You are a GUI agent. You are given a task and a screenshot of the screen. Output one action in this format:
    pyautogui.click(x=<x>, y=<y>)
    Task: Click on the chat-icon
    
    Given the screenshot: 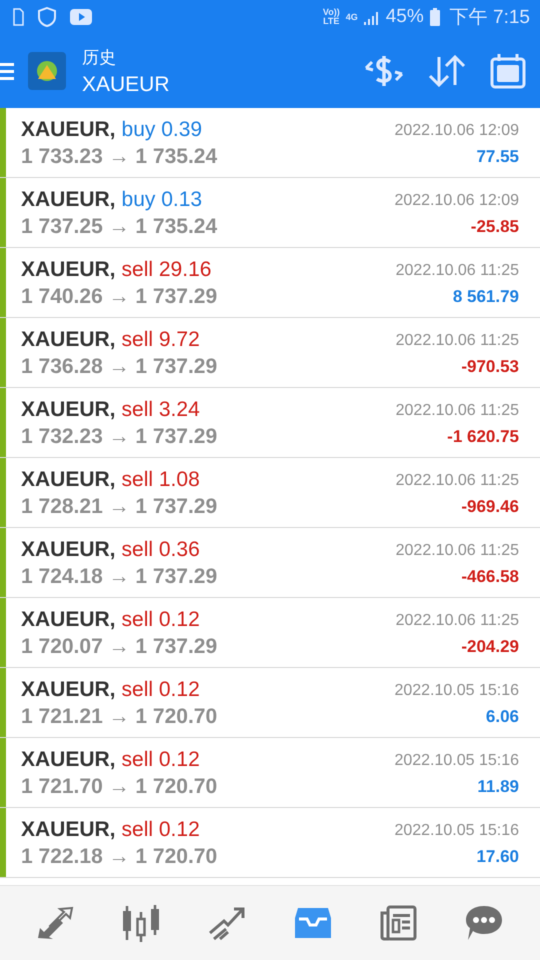 What is the action you would take?
    pyautogui.click(x=484, y=923)
    